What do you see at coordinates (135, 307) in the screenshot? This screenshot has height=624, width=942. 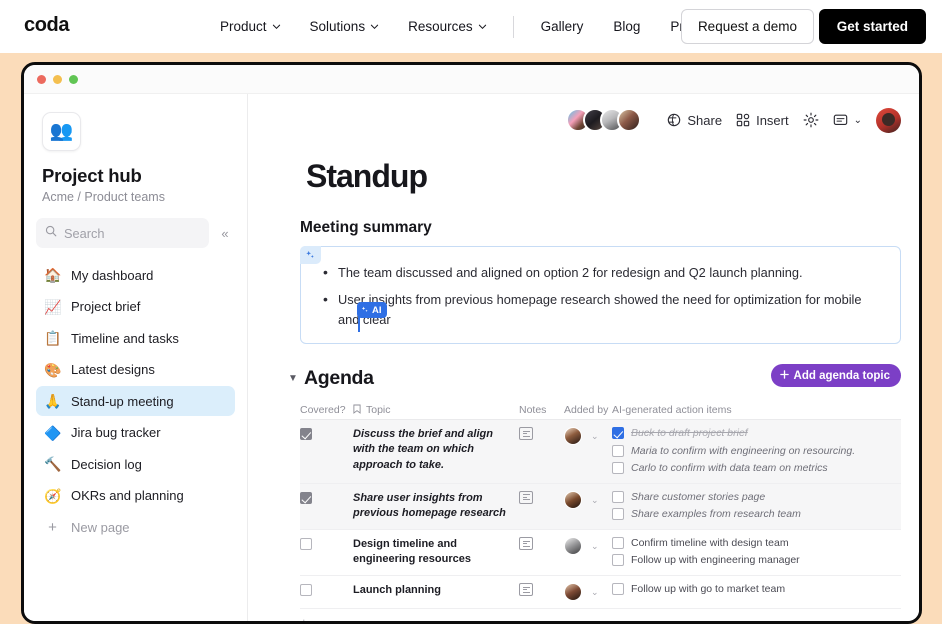 I see `sidebar-item-project-brief: 📈 Project brief` at bounding box center [135, 307].